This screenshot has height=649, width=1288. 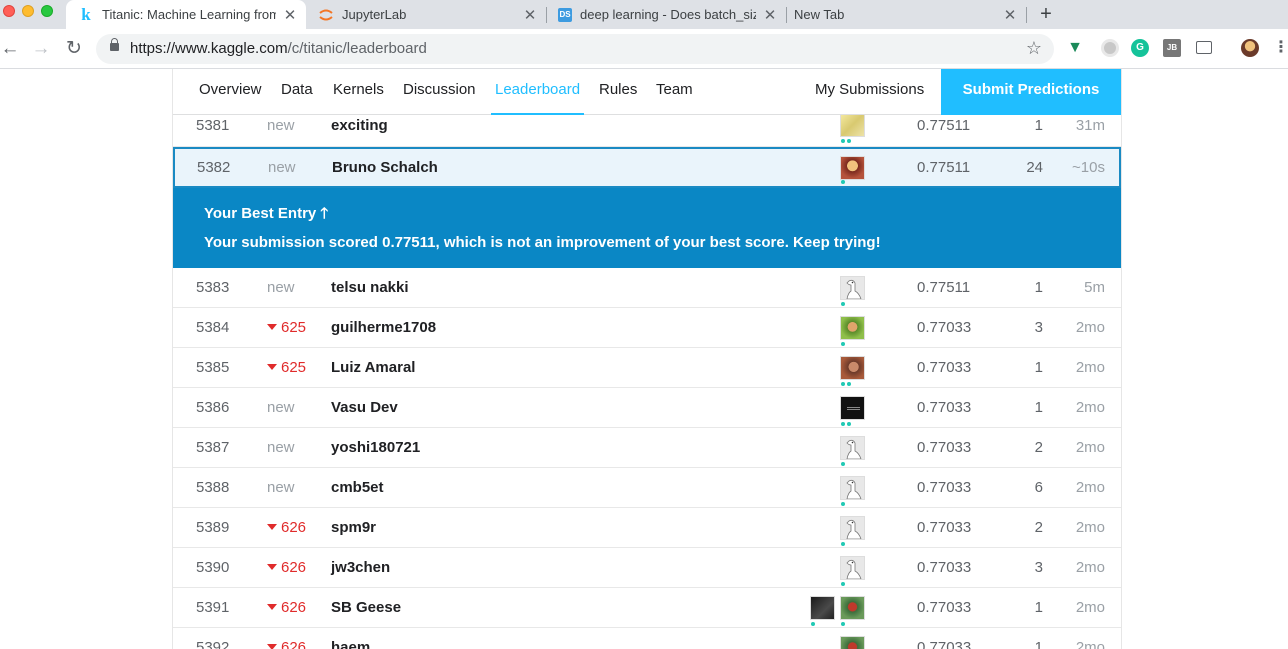 I want to click on table-row: 5389 626 spm9r 0.77033 2 2mo, so click(x=647, y=528).